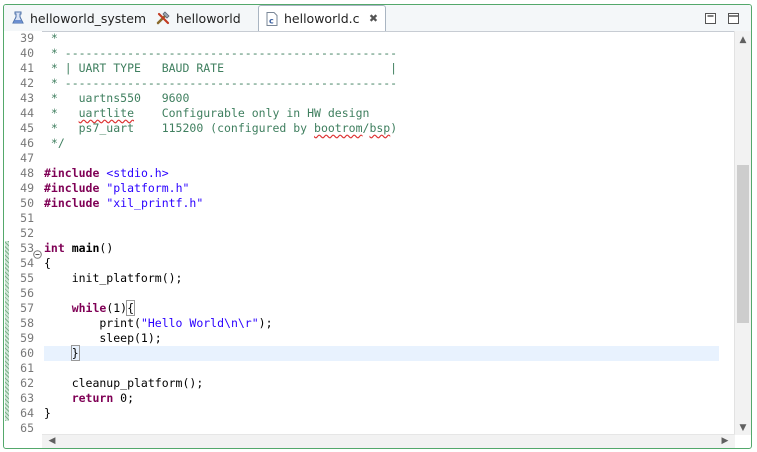 The image size is (757, 452). What do you see at coordinates (27, 188) in the screenshot?
I see `line-number: 49` at bounding box center [27, 188].